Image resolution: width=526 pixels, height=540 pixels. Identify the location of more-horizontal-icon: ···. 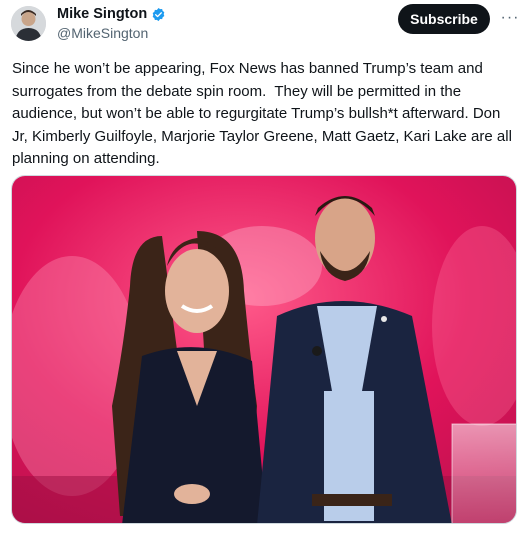
(510, 18).